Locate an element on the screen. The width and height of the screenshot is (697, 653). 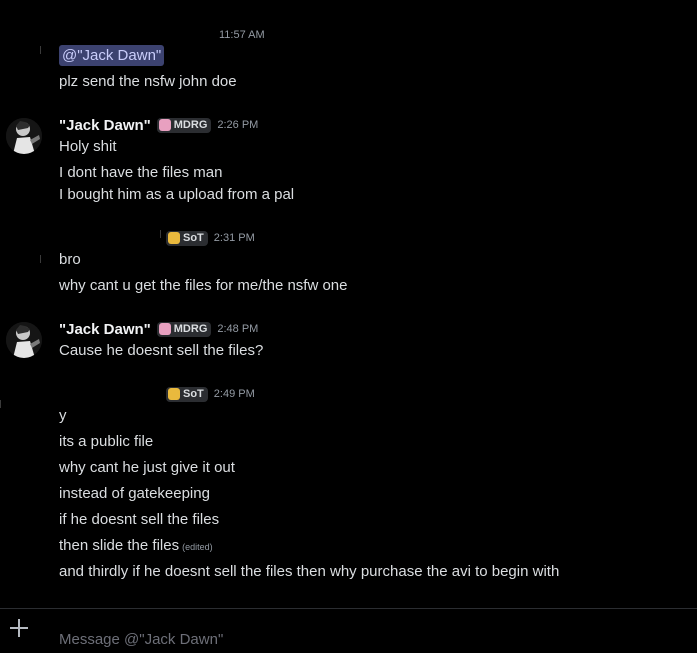
message-timestamp: 2:49 PM is located at coordinates (234, 394).